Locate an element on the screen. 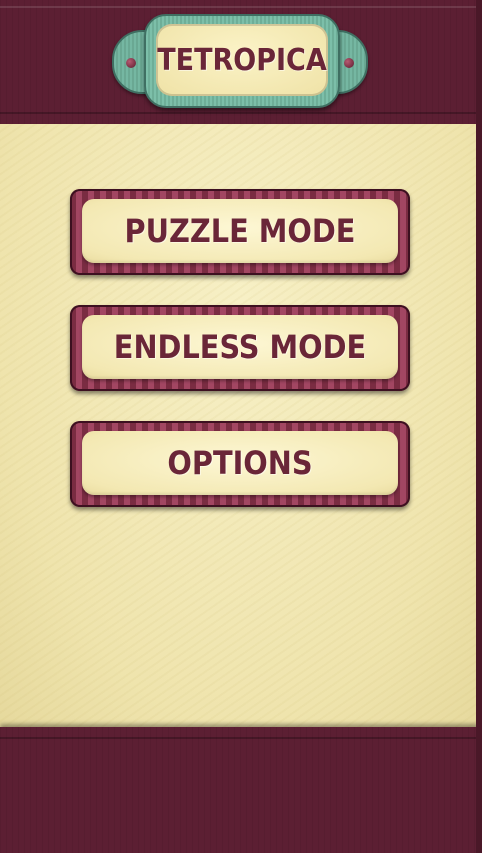  title-sign: TETROPICA is located at coordinates (240, 61).